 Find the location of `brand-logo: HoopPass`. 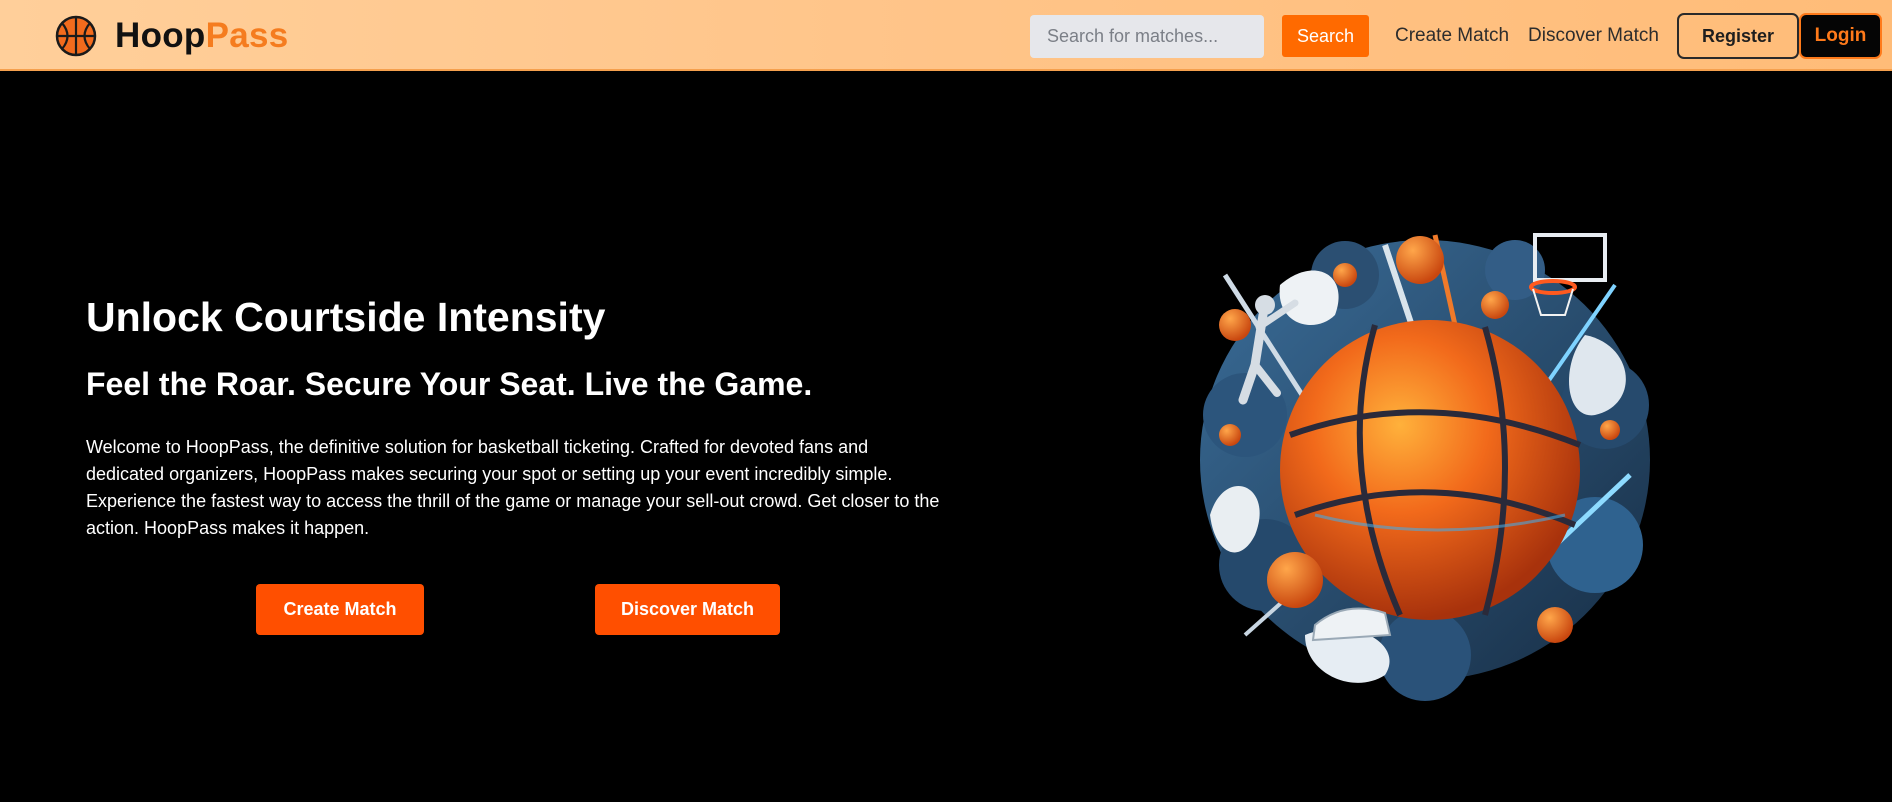

brand-logo: HoopPass is located at coordinates (172, 36).